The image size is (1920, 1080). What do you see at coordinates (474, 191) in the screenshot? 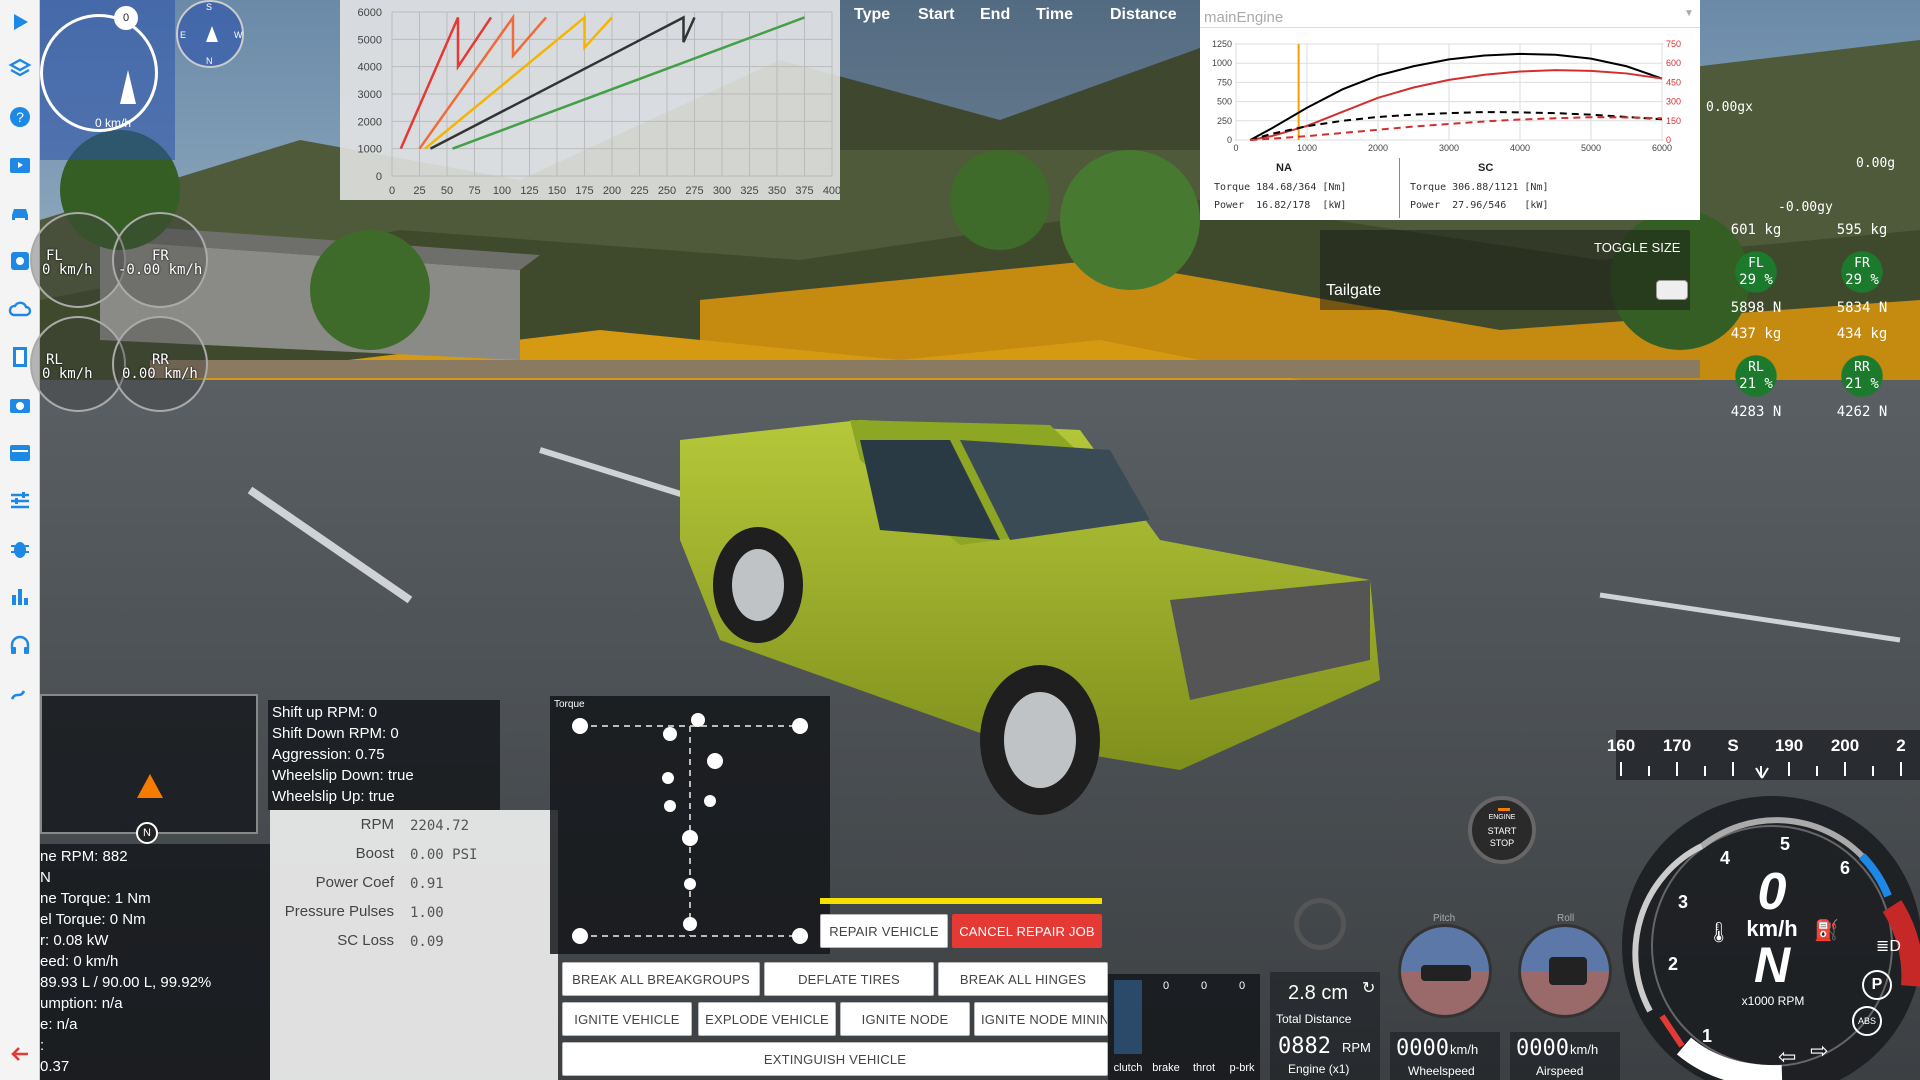
I see `shift-x-tick: 75` at bounding box center [474, 191].